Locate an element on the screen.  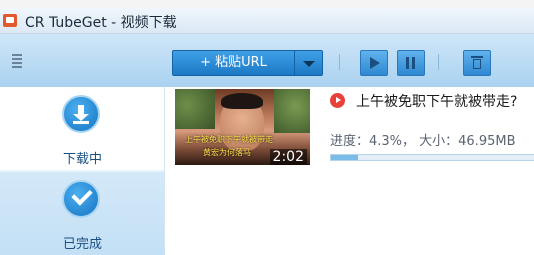
video-source-icon is located at coordinates (337, 100).